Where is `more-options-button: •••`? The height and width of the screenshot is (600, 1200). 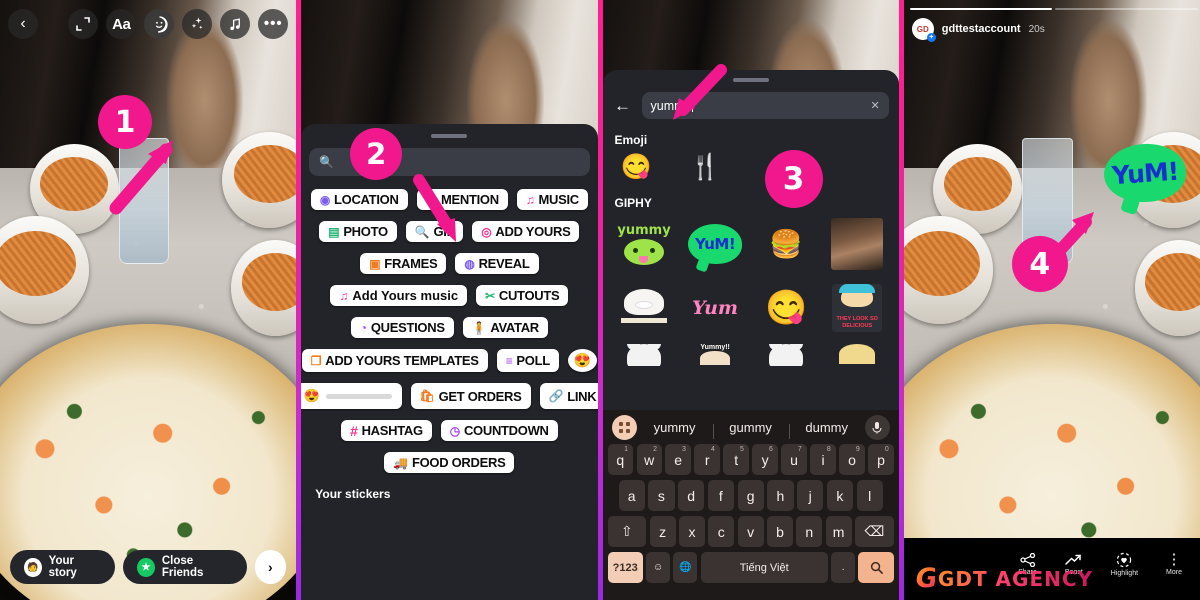
more-options-button: ••• is located at coordinates (273, 24).